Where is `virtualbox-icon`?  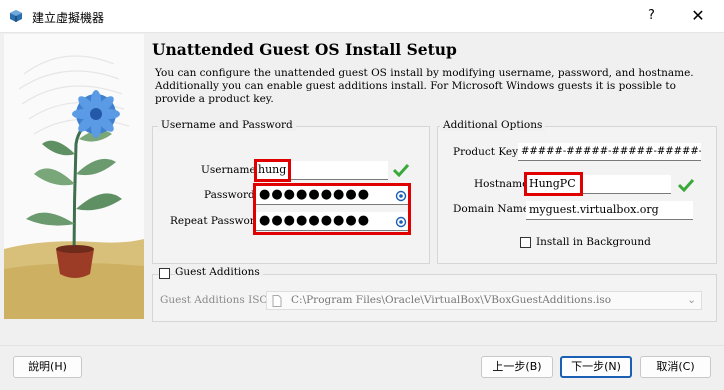 virtualbox-icon is located at coordinates (16, 16).